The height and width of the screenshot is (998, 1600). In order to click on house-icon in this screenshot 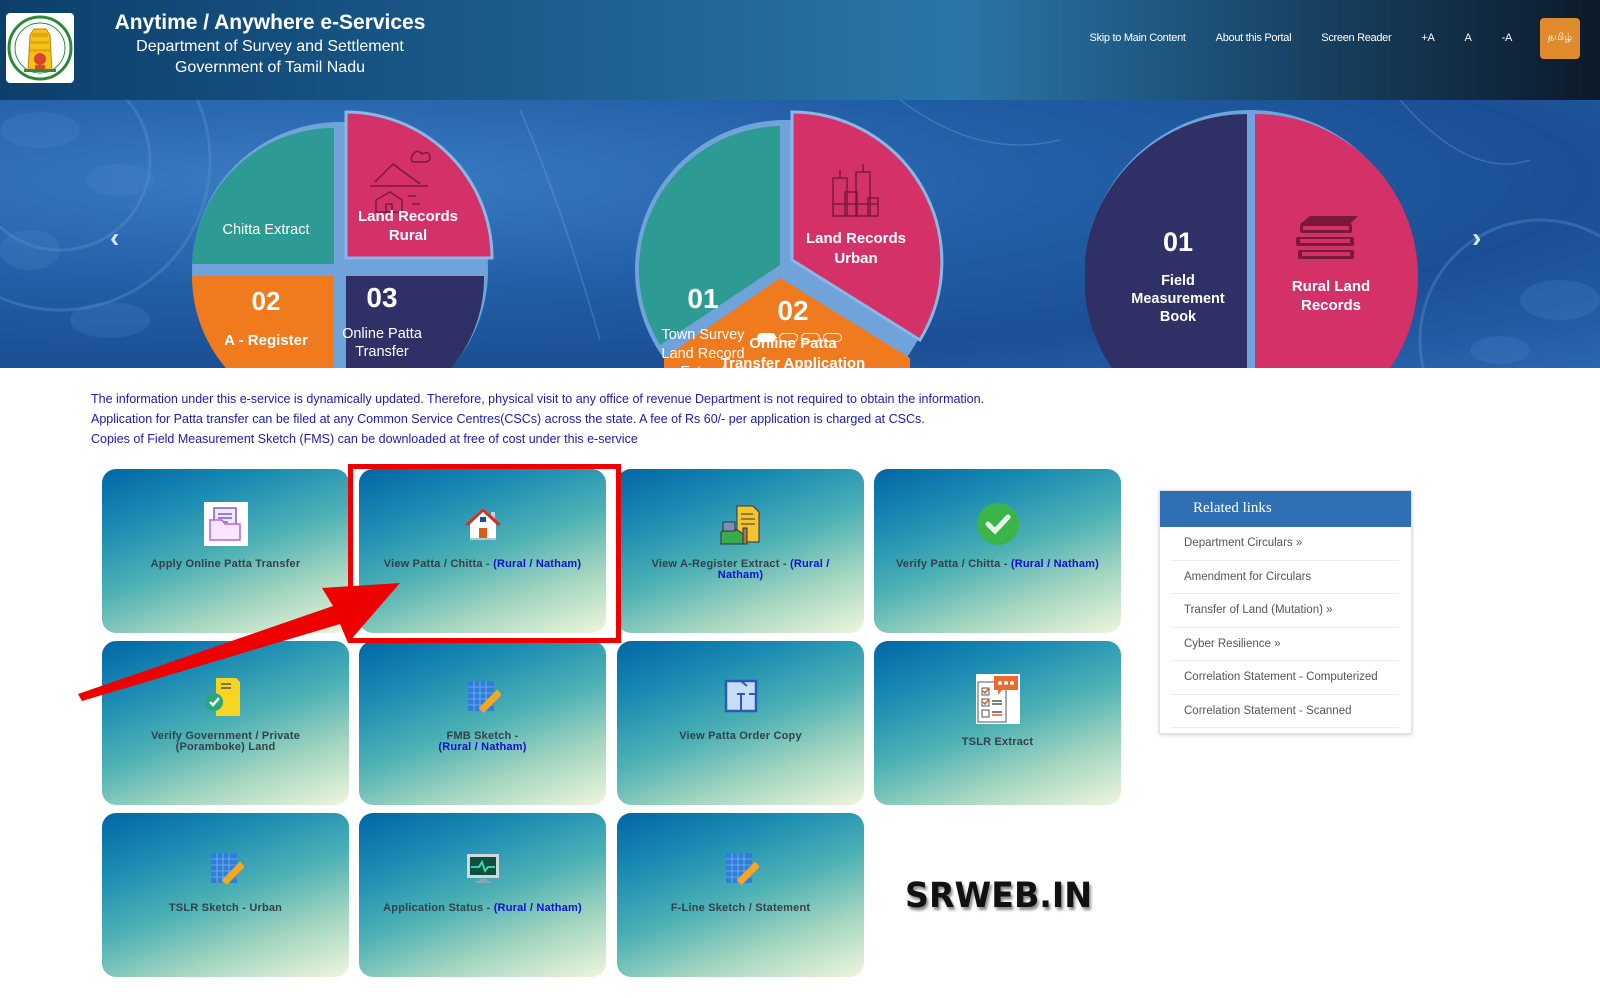, I will do `click(483, 524)`.